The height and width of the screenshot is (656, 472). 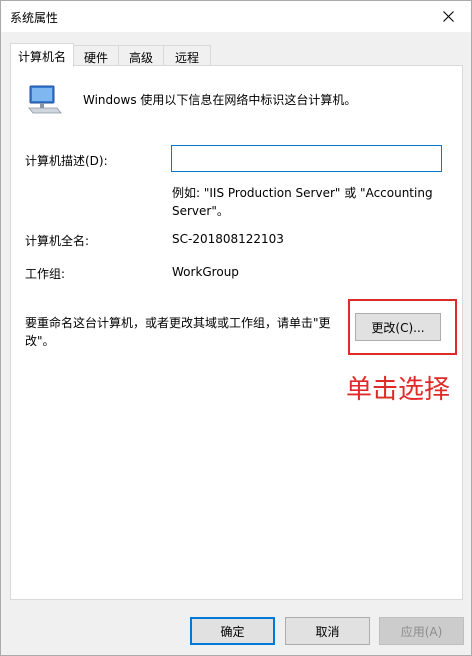 I want to click on full-name-label: 计算机全名:, so click(x=57, y=241).